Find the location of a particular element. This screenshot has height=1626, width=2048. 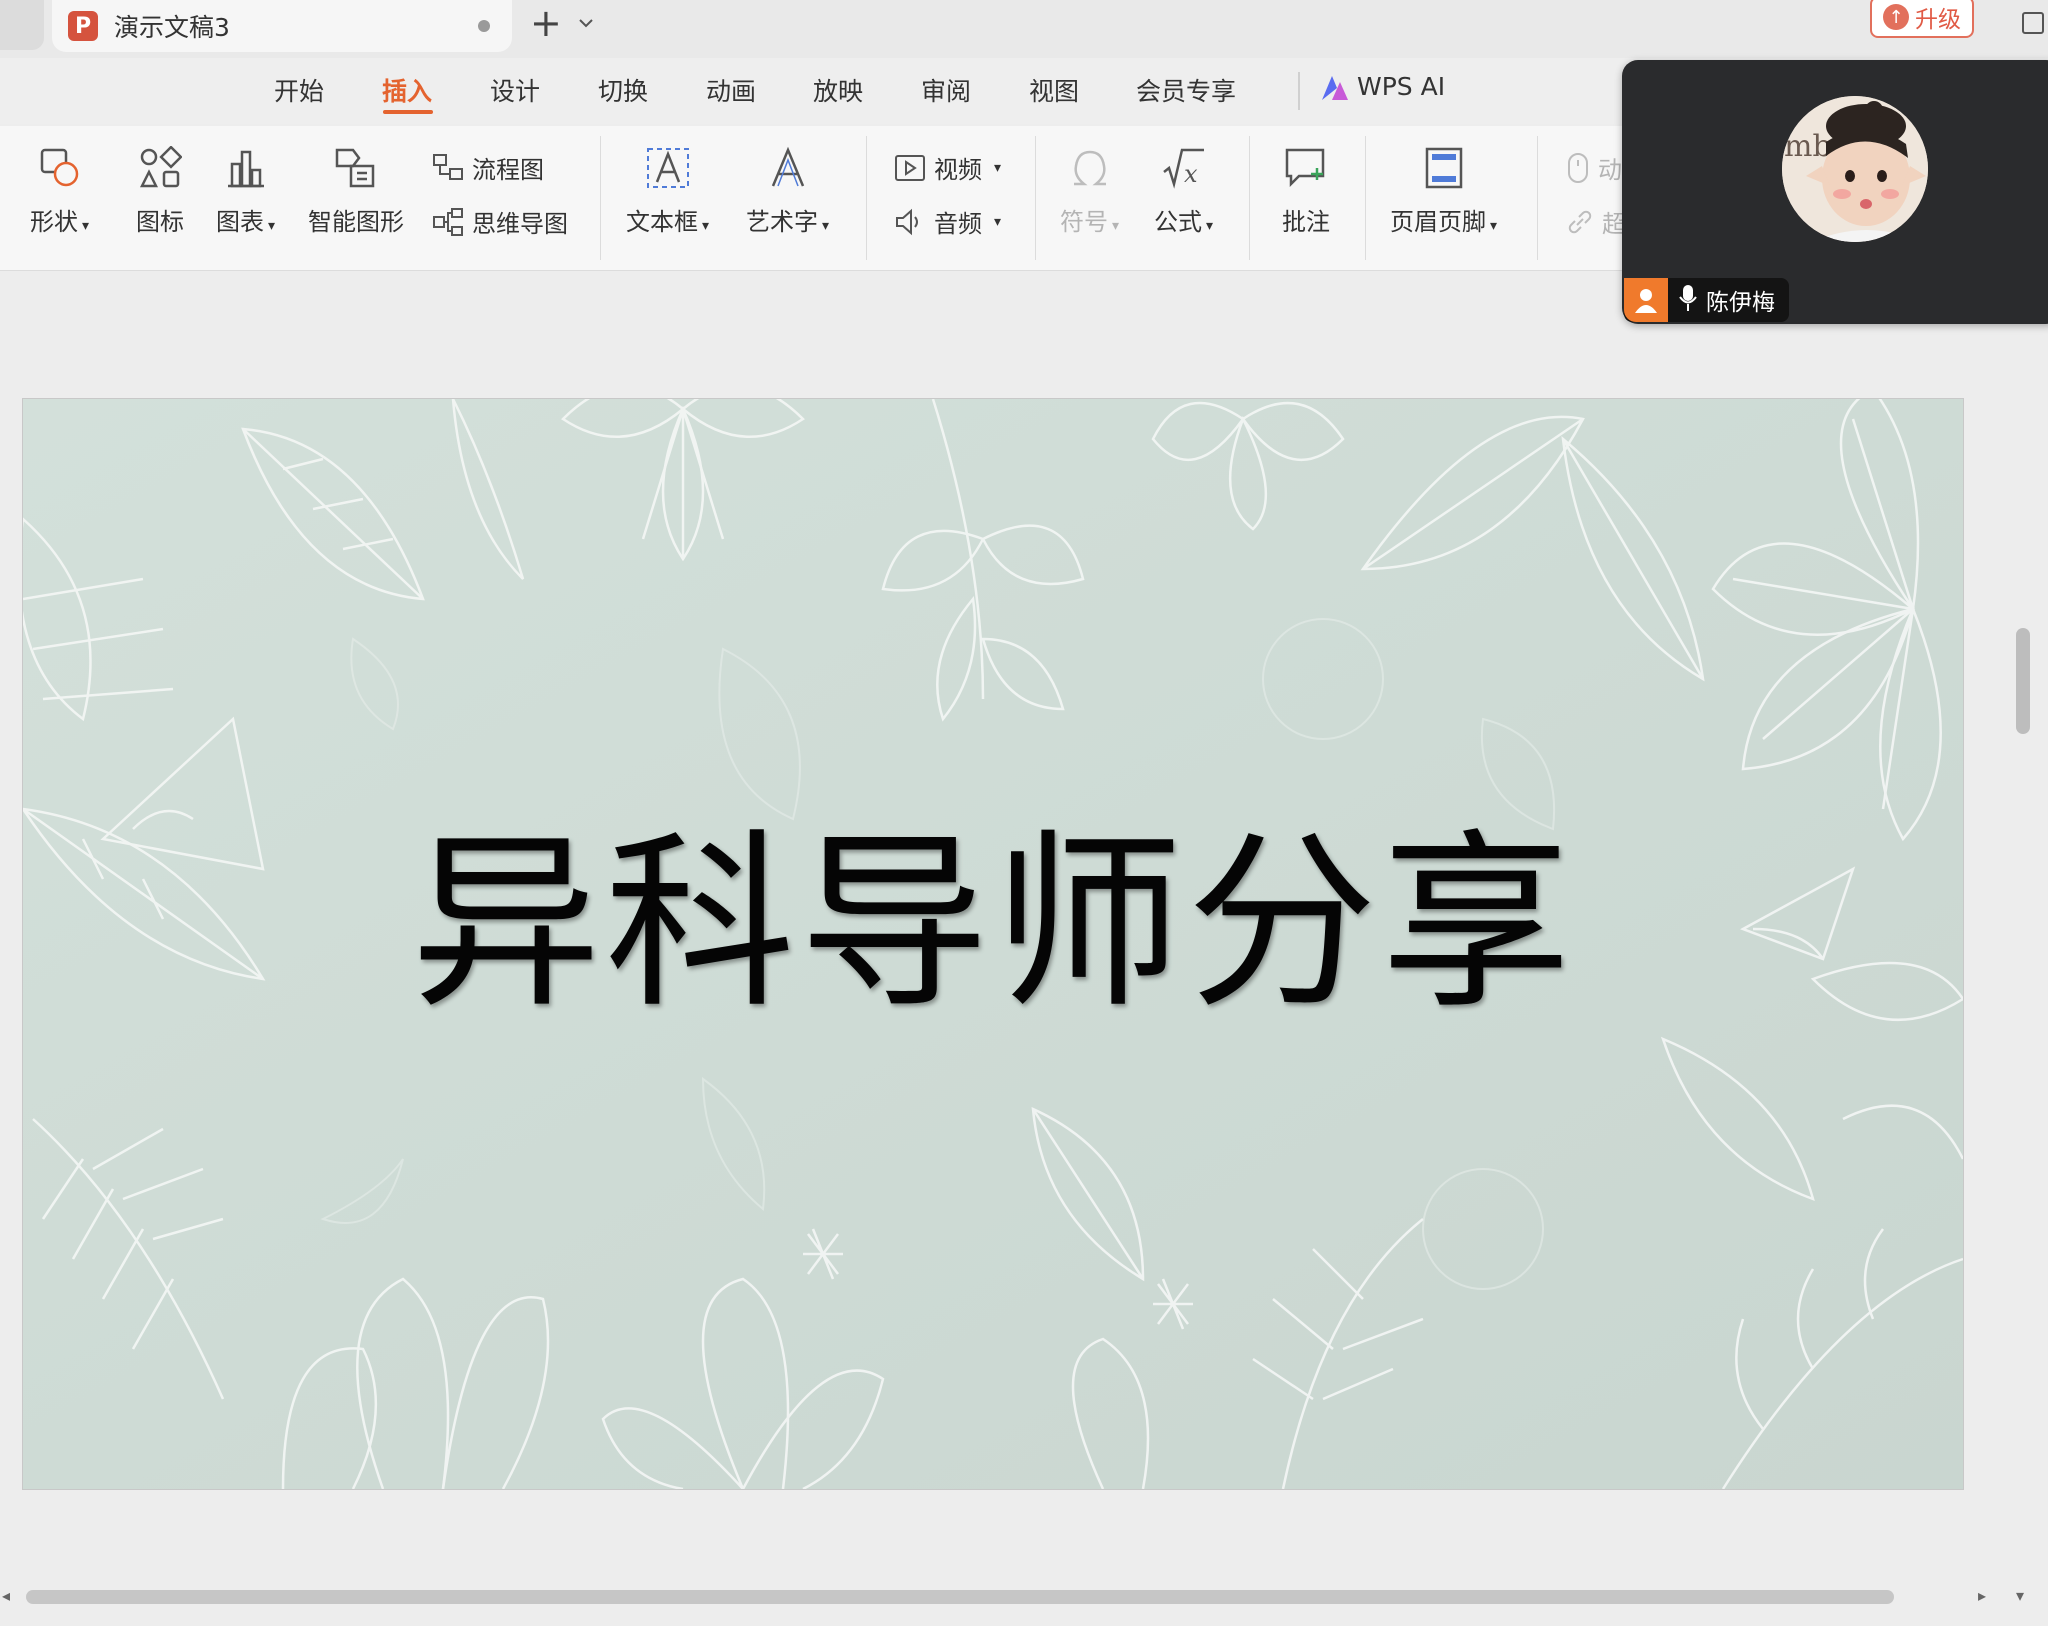

icons-grid-icon is located at coordinates (160, 167).